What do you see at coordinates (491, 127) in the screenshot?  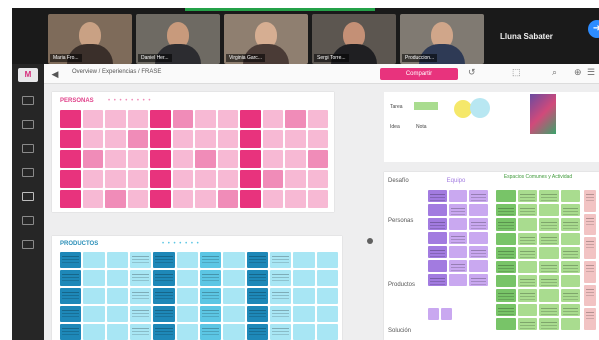 I see `legend-panel: Tarea Idea Nota` at bounding box center [491, 127].